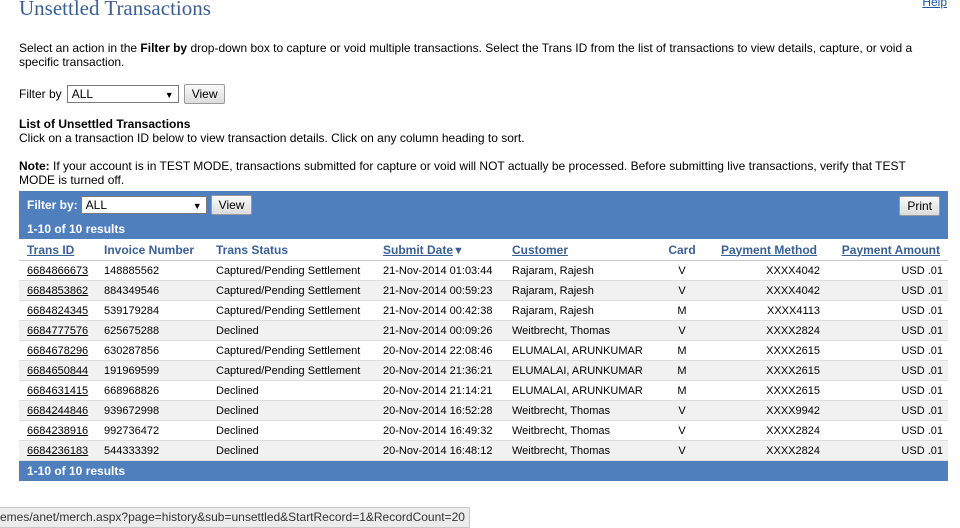 Image resolution: width=960 pixels, height=528 pixels. What do you see at coordinates (105, 124) in the screenshot?
I see `list-title: List of Unsettled Transactions` at bounding box center [105, 124].